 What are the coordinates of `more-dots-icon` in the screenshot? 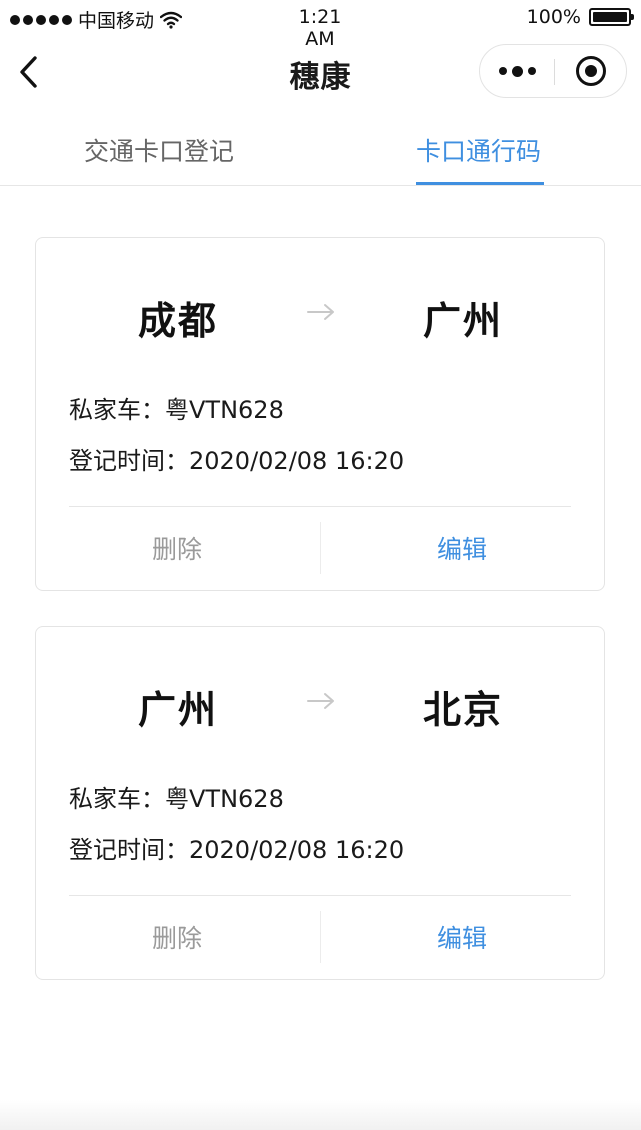 It's located at (502, 71).